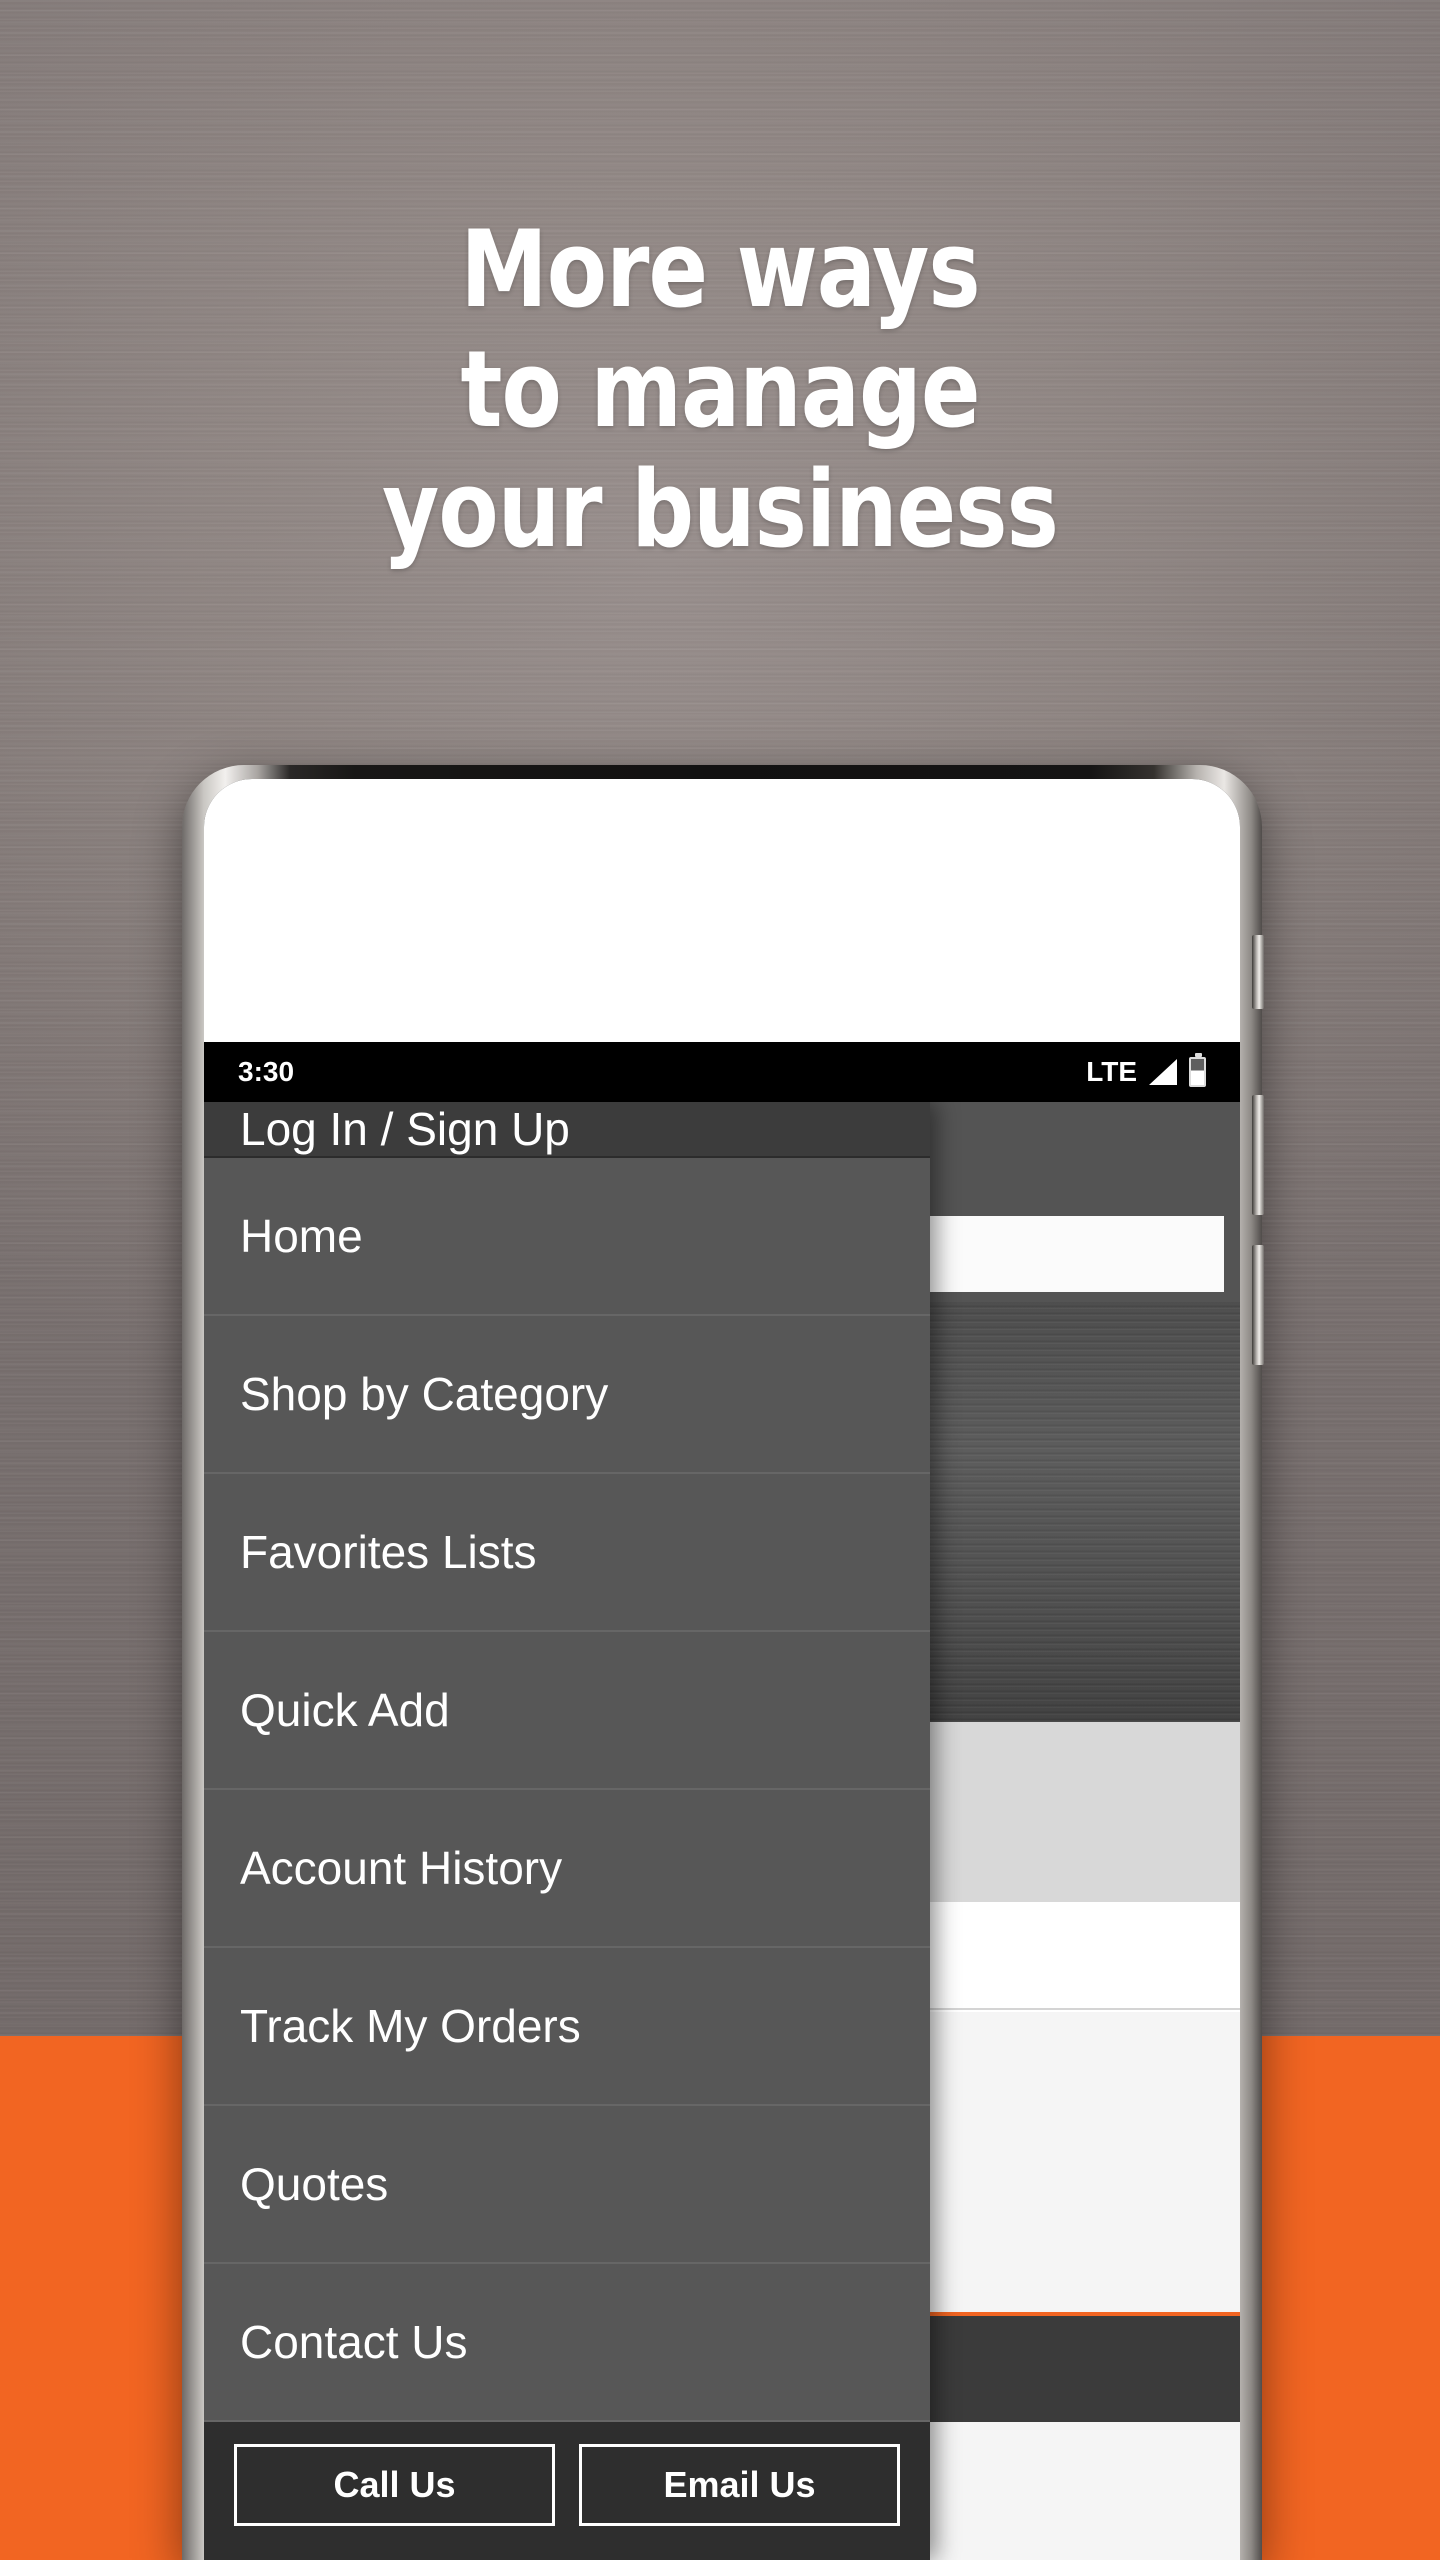 This screenshot has width=1440, height=2560. I want to click on volume-down-button, so click(1258, 1305).